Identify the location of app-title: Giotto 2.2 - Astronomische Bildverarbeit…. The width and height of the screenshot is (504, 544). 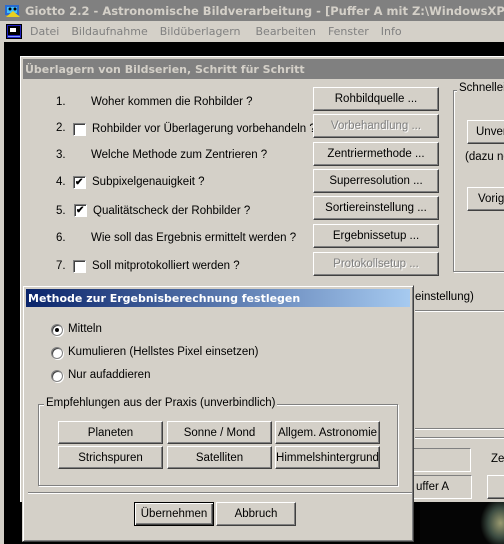
(264, 10).